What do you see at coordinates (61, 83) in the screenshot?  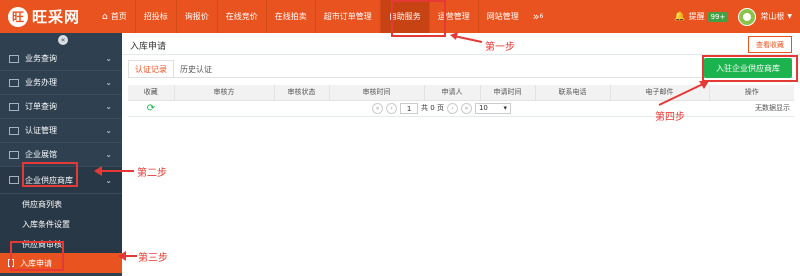 I see `sidebar-item-business-handling: 业务办理 ⌄` at bounding box center [61, 83].